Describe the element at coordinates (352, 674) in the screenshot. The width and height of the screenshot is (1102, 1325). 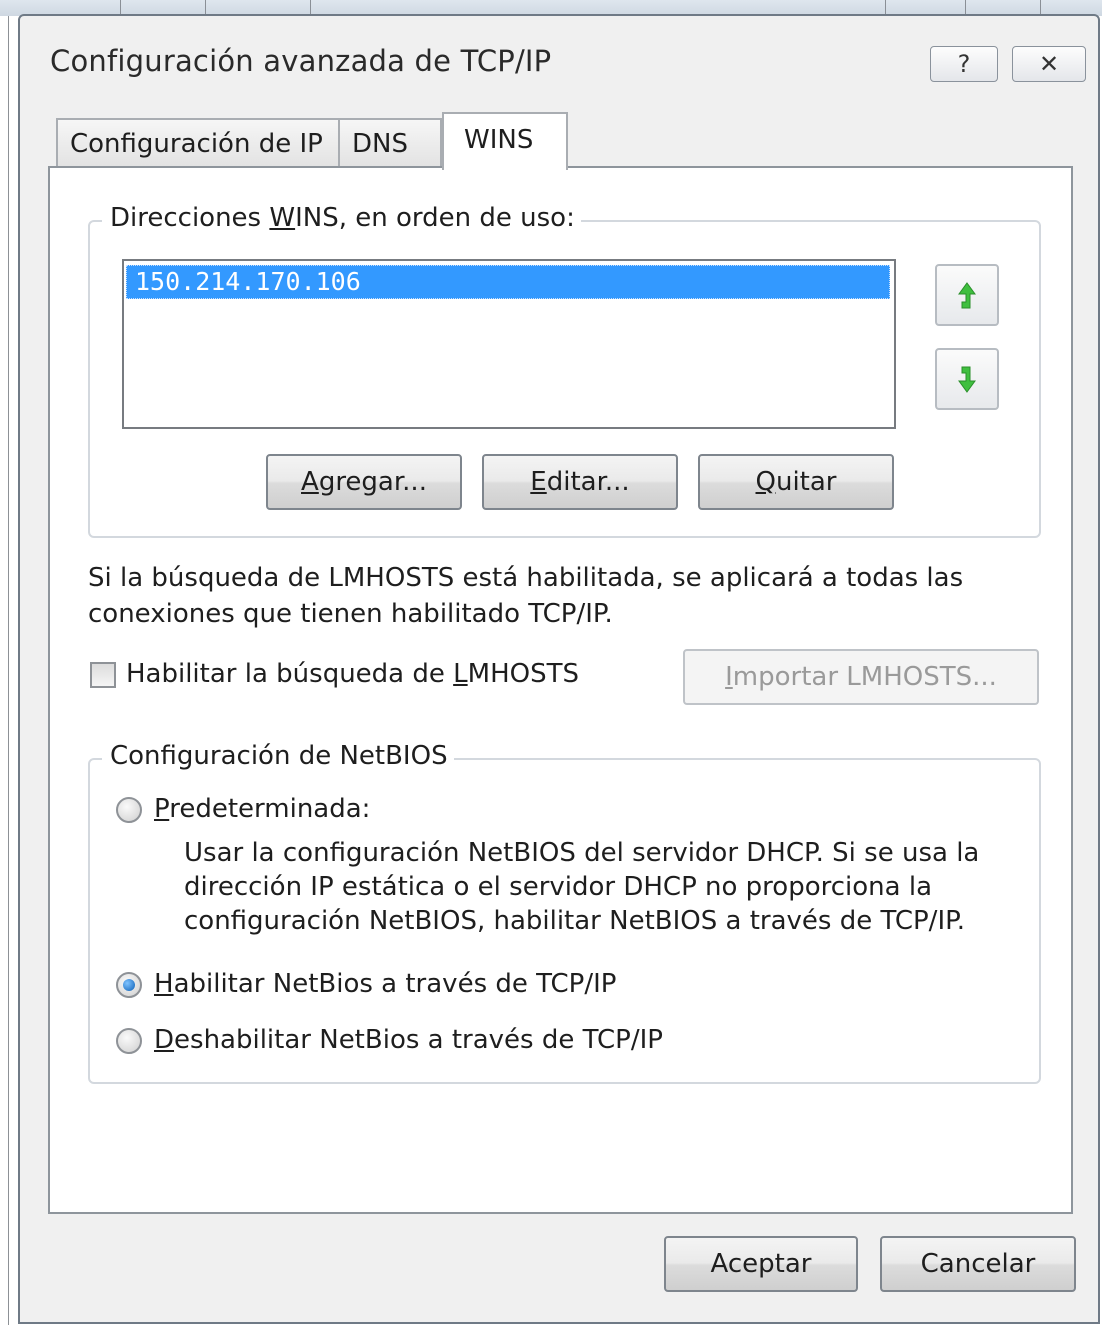
I see `lmhosts-checkbox-label: Habilitar la búsqueda de LMHOSTS` at that location.